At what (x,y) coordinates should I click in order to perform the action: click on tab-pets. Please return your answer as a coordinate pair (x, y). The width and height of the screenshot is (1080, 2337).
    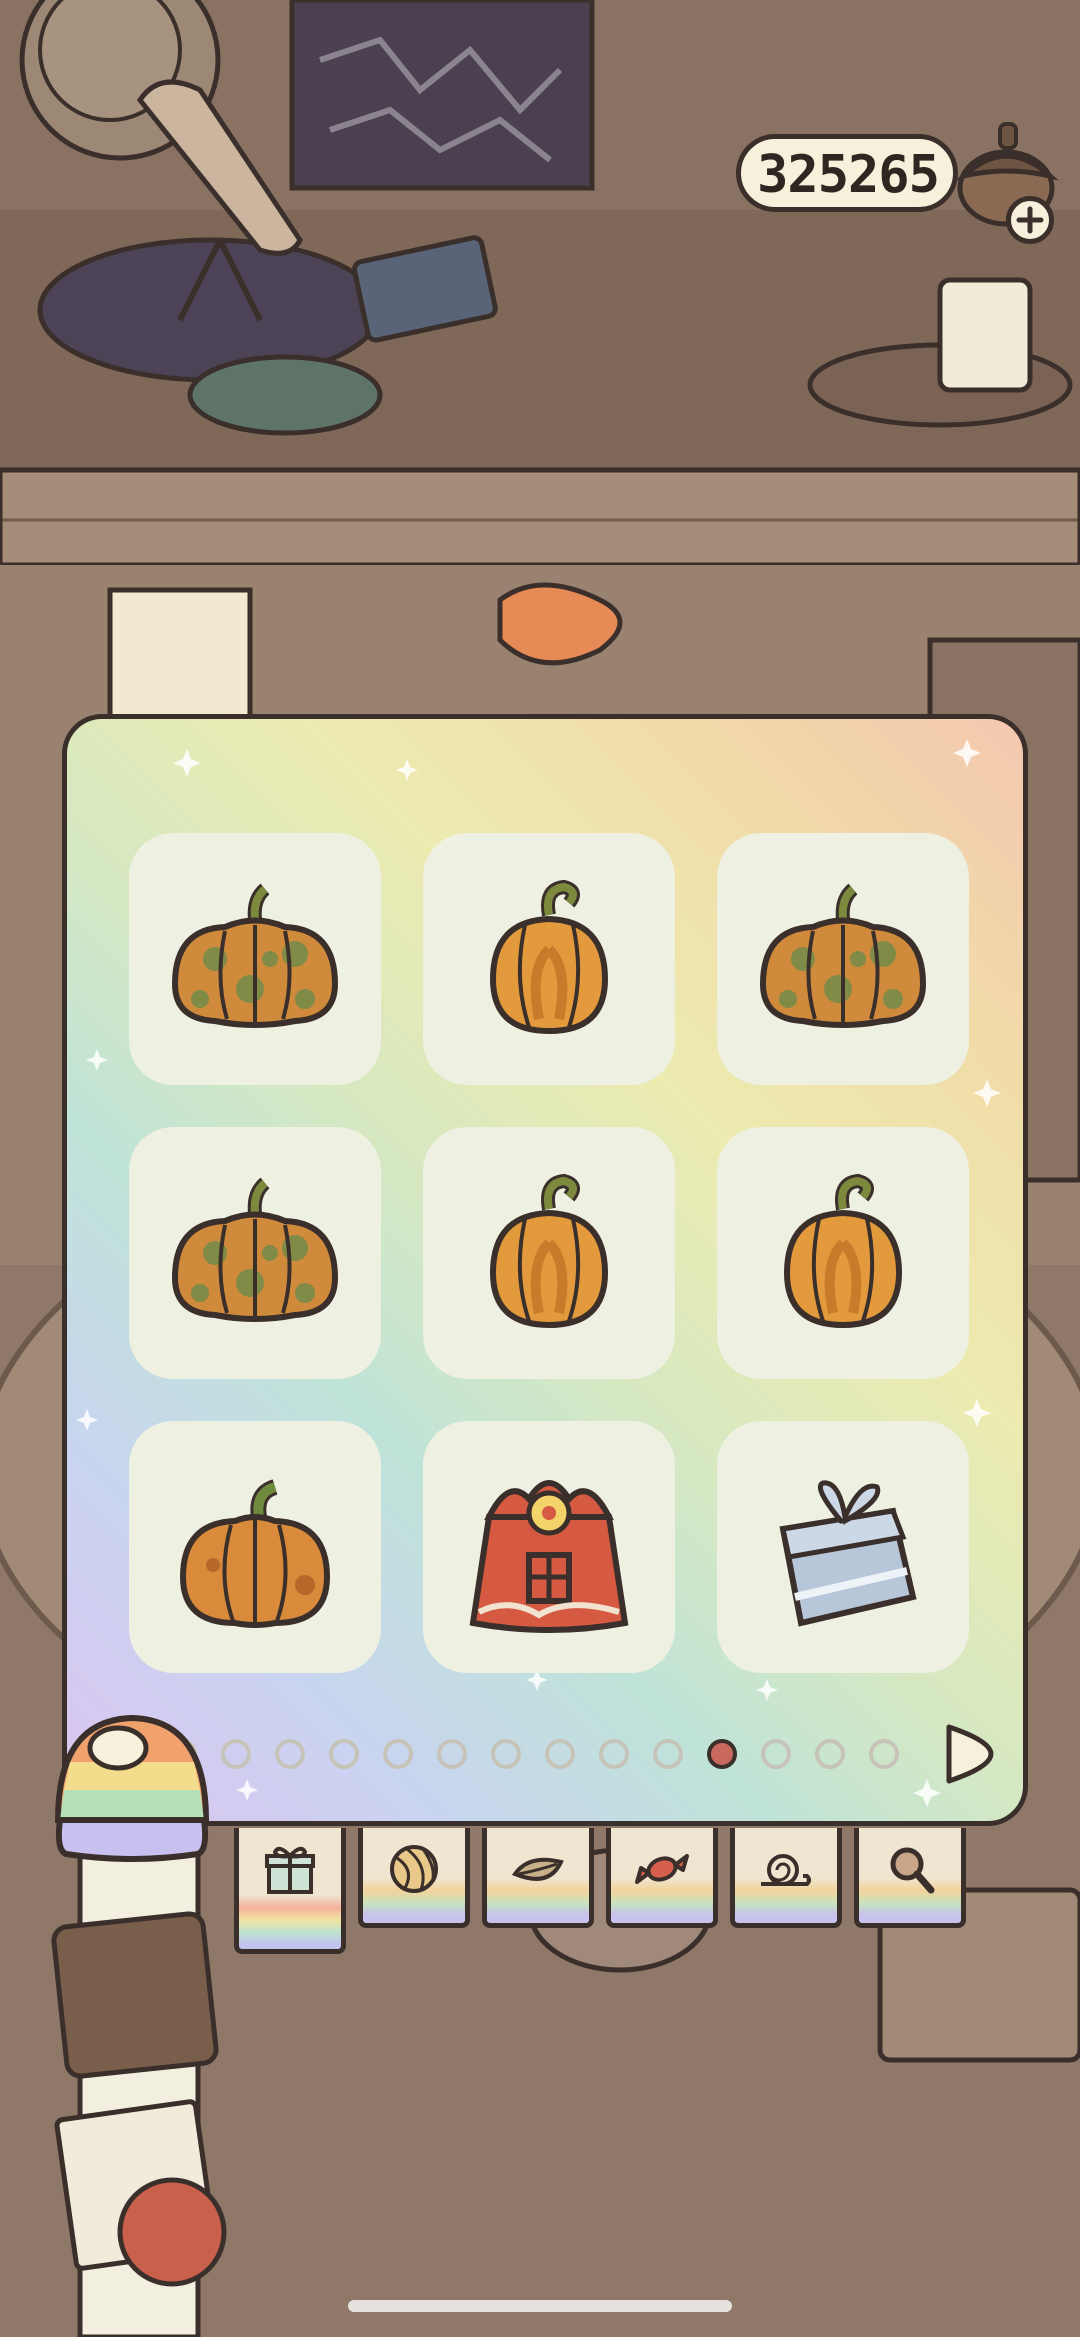
    Looking at the image, I should click on (786, 1878).